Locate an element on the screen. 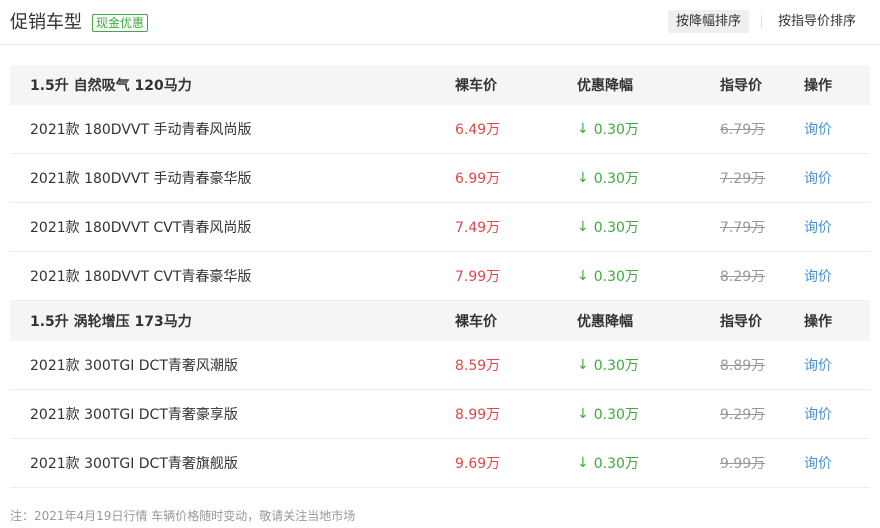 This screenshot has height=528, width=880. car-model-name: 2021款 300TGI DCT青奢旗舰版 is located at coordinates (134, 464).